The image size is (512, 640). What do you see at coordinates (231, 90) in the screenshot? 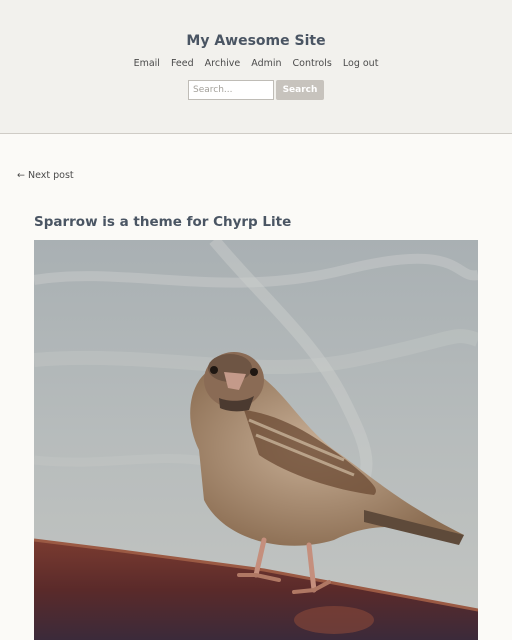
I see `search-input` at bounding box center [231, 90].